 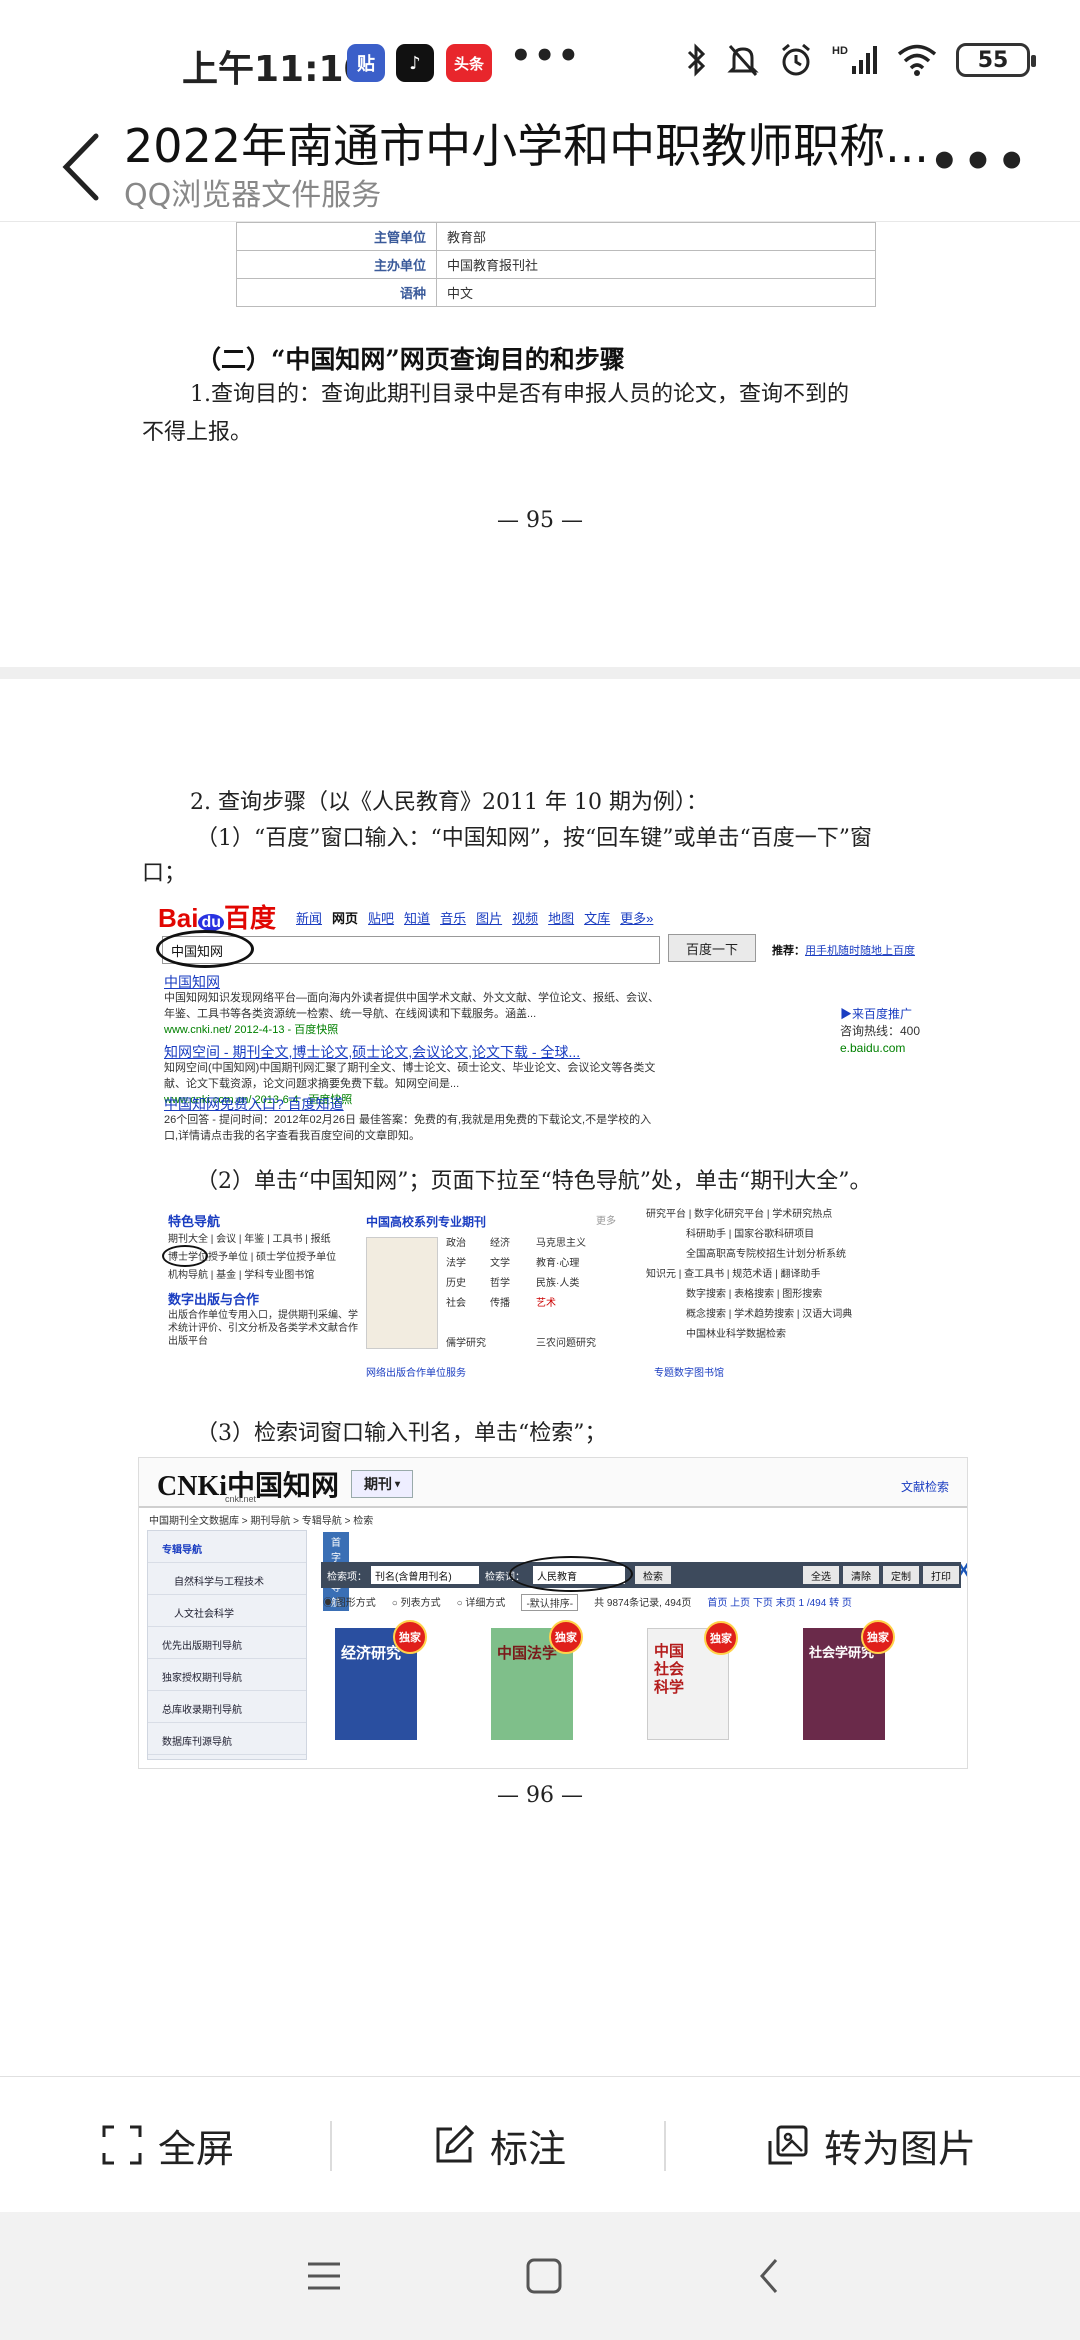 I want to click on paragraph-line: （3）检索词窗口输入刊名，单击“检索”；, so click(x=401, y=1433).